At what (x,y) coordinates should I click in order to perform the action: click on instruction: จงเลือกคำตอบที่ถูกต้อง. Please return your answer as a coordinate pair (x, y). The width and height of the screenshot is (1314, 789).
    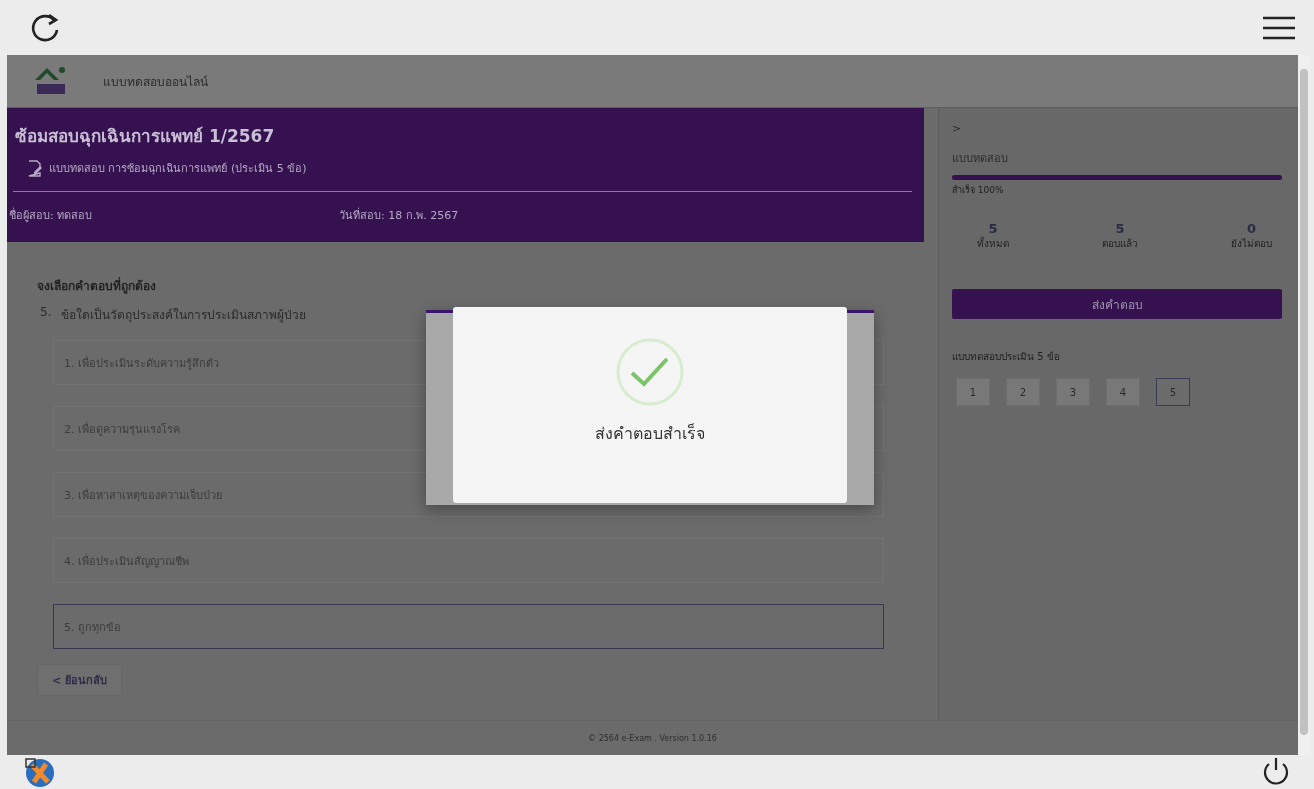
    Looking at the image, I should click on (97, 285).